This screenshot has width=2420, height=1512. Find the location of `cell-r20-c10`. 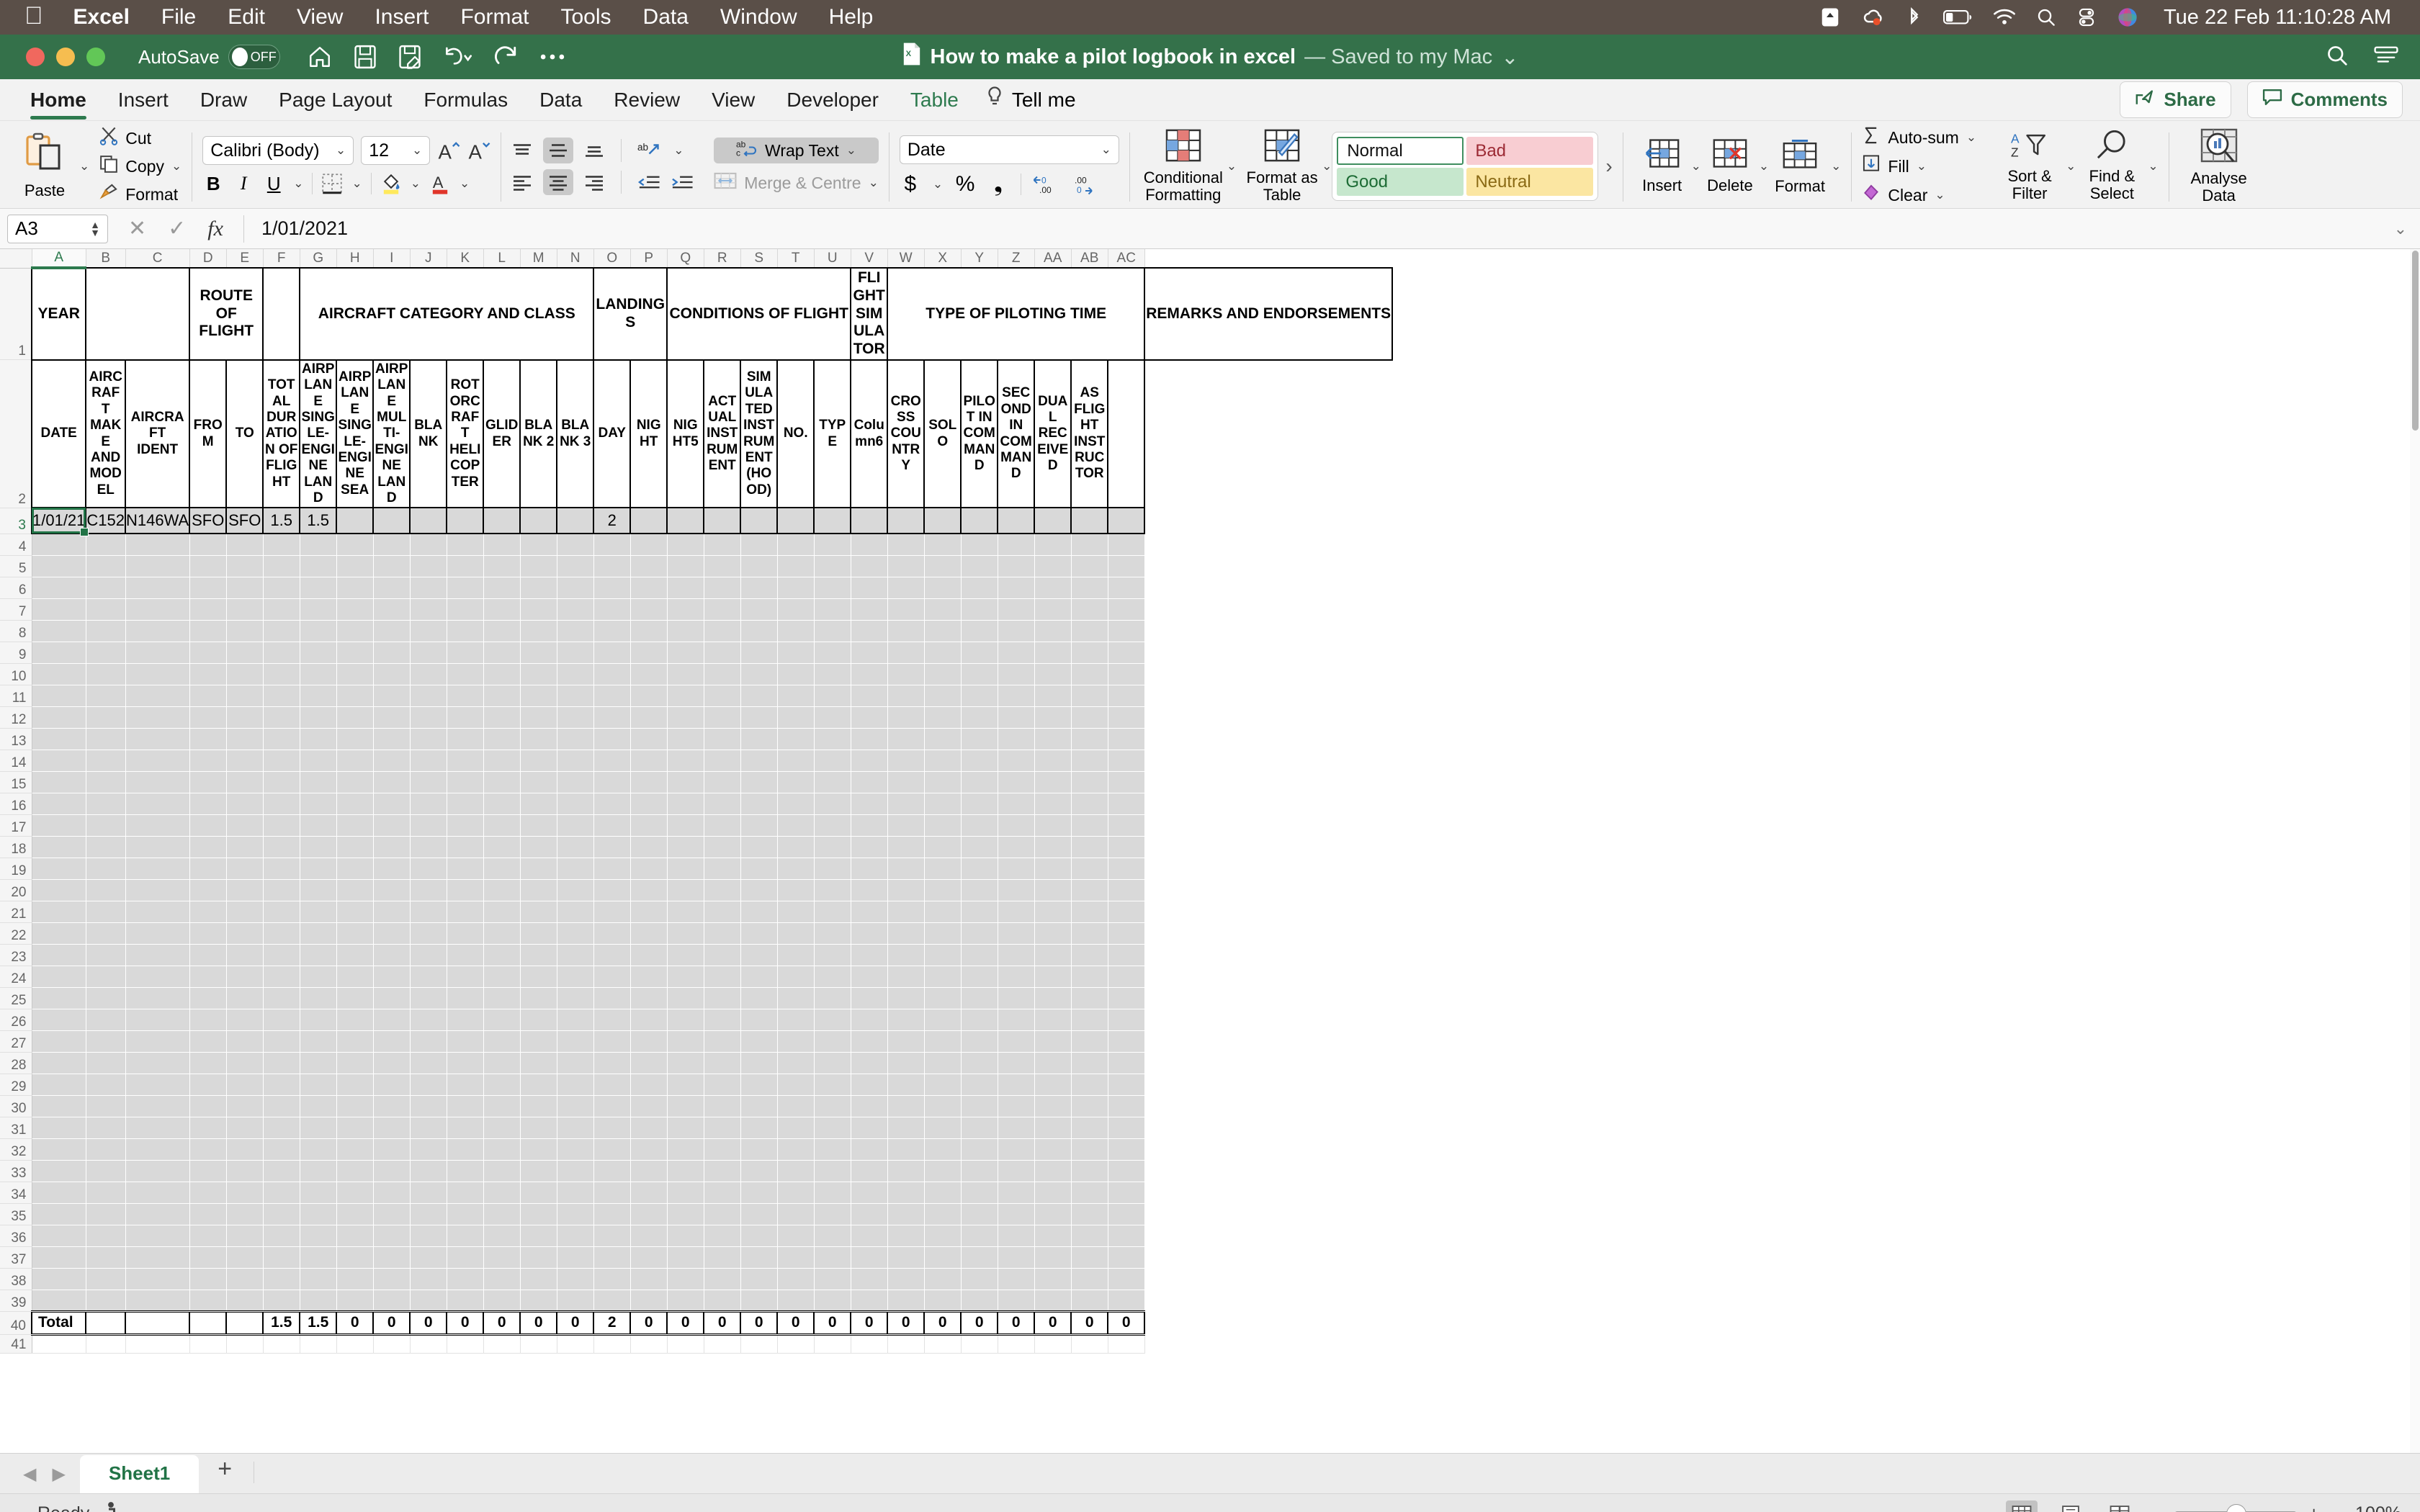

cell-r20-c10 is located at coordinates (465, 890).